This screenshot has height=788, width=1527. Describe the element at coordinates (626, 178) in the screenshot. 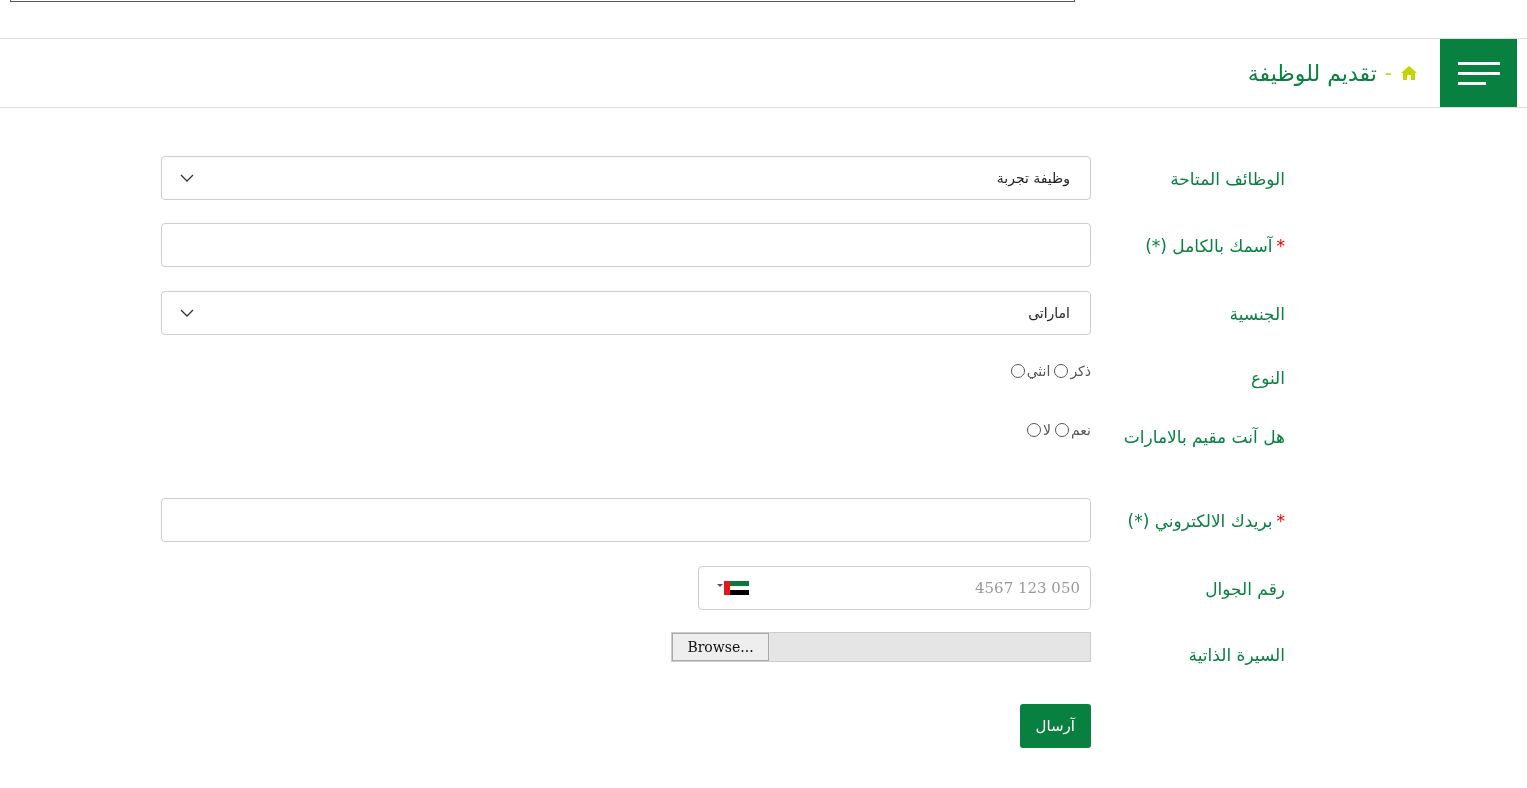

I see `dropdown: وظيفة تجربة` at that location.